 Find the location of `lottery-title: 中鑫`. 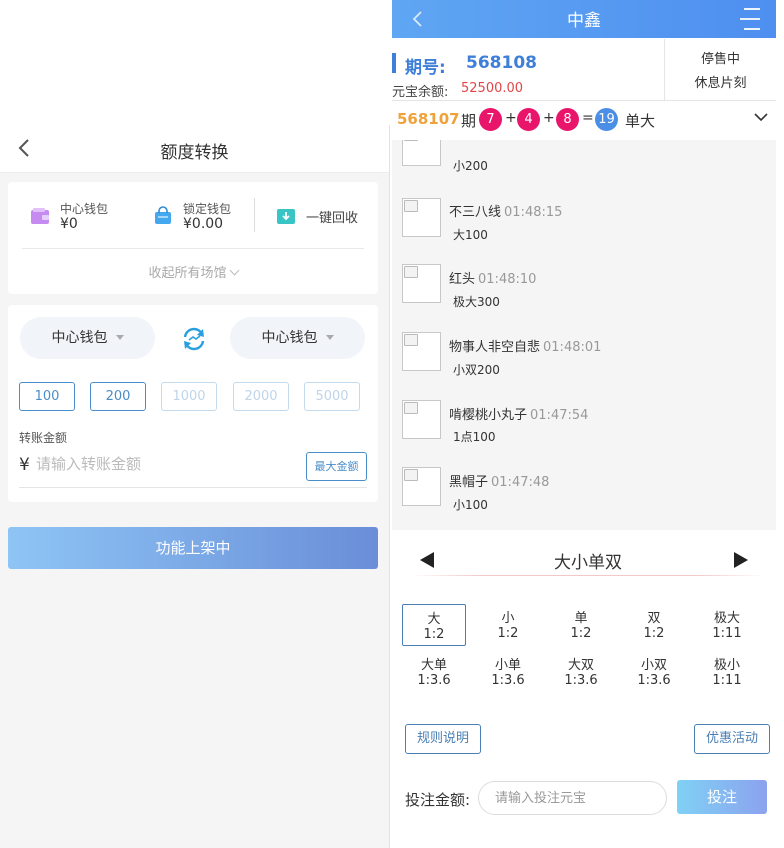

lottery-title: 中鑫 is located at coordinates (584, 21).